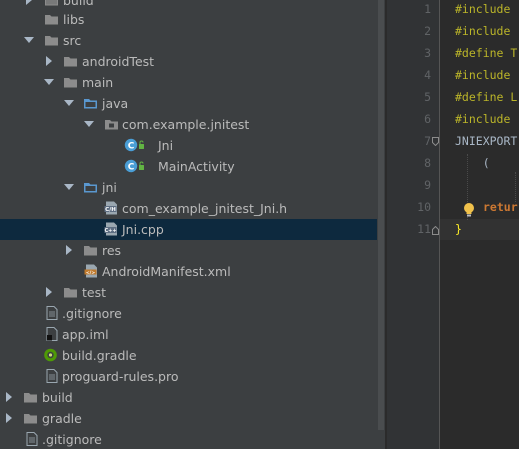 Image resolution: width=519 pixels, height=449 pixels. What do you see at coordinates (188, 376) in the screenshot?
I see `tree-item-proguard: proguard-rules.pro` at bounding box center [188, 376].